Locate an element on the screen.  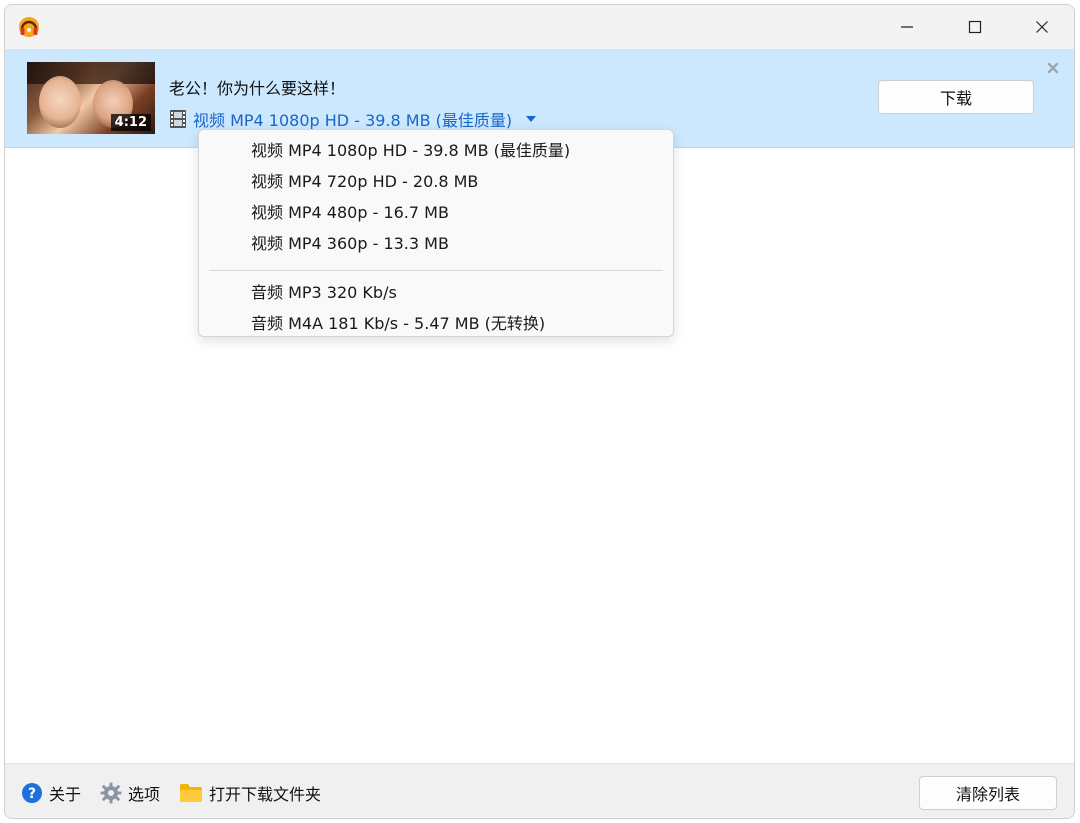
options-link: 选项 is located at coordinates (130, 793).